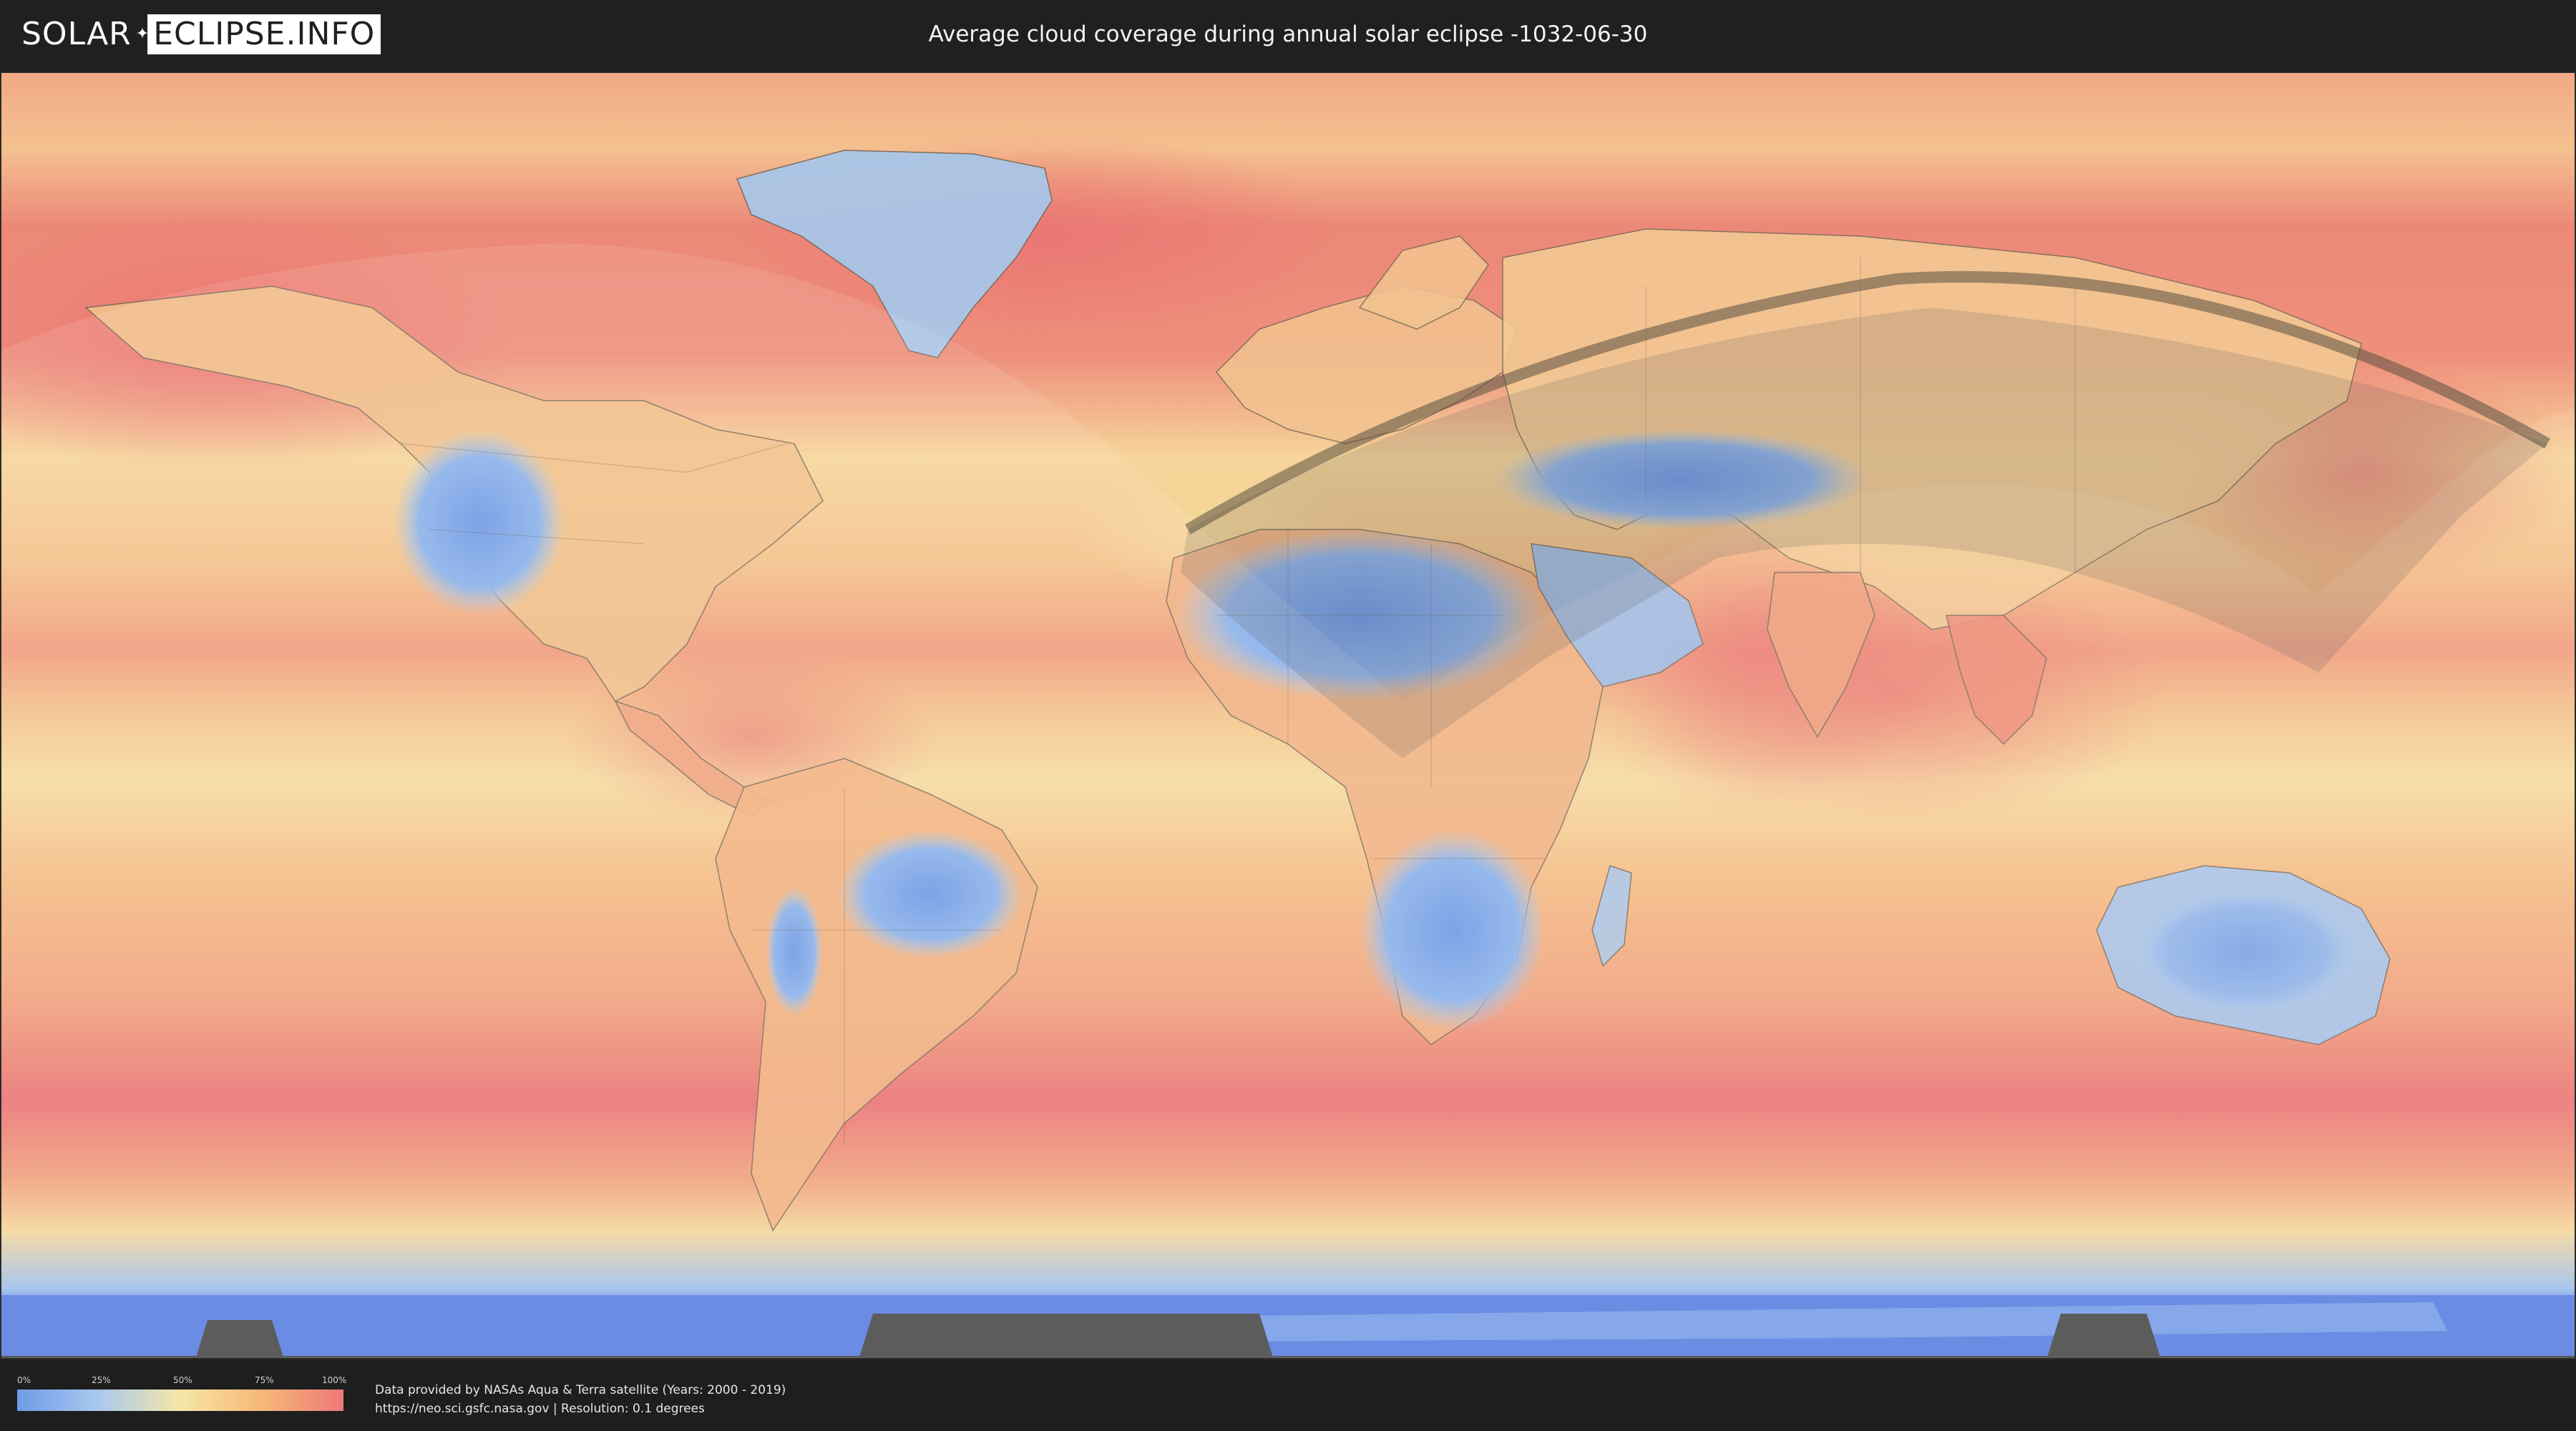 The height and width of the screenshot is (1431, 2576). I want to click on cloud-legend: 0% 25% 50% 75% 100%, so click(182, 1396).